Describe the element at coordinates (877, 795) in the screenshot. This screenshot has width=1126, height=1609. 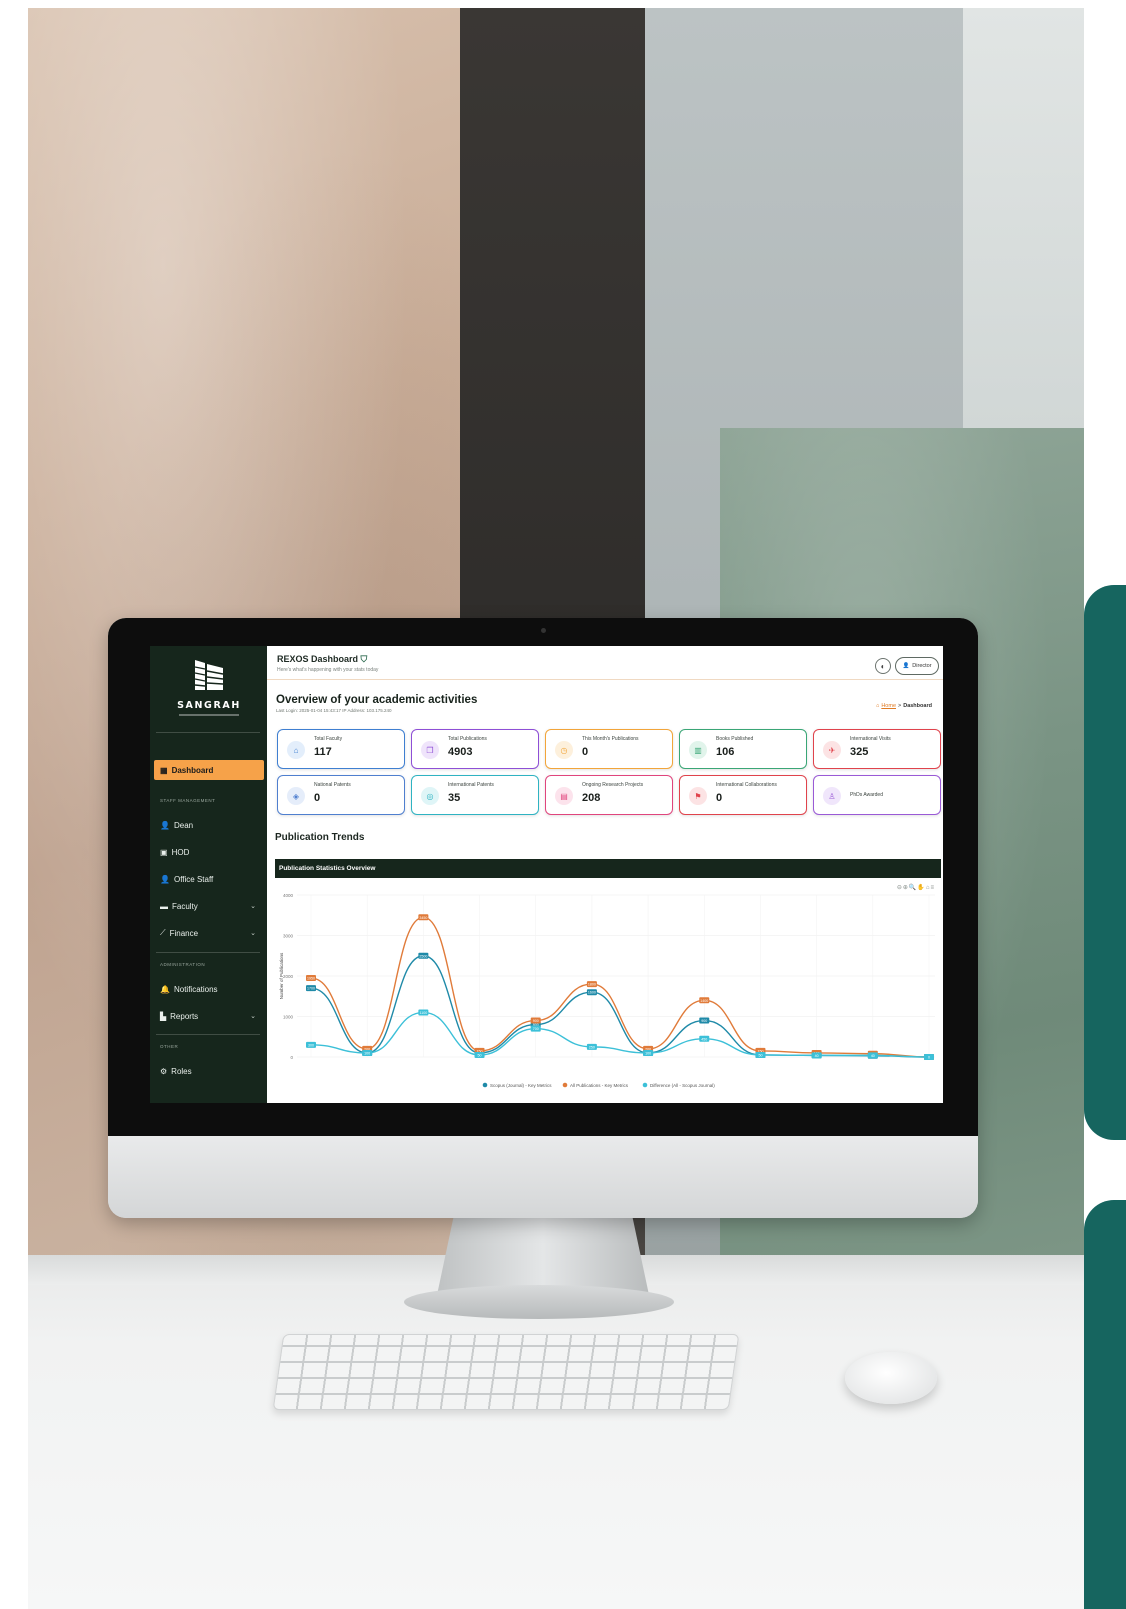
I see `stat-card-phds-awarded: ♙ PhDs Awarded` at that location.